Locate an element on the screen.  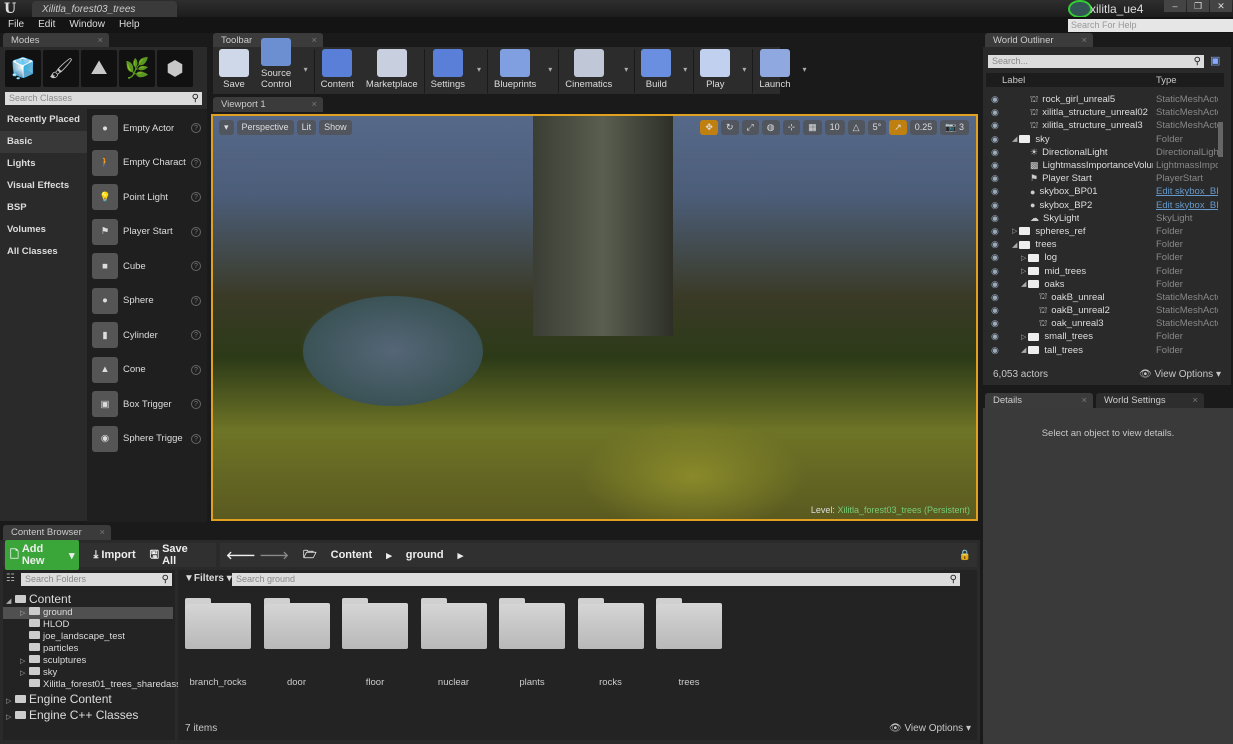
world-space-icon: ◍ is located at coordinates (770, 127).